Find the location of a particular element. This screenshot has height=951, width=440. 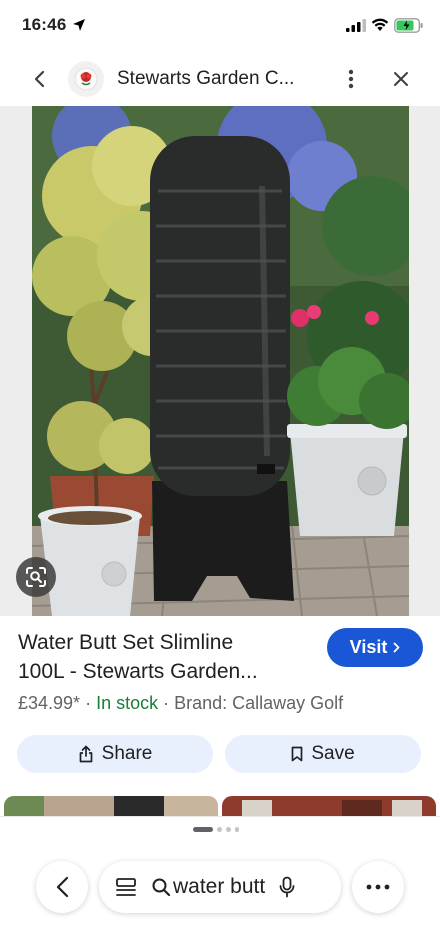

product-title-line-1: Water Butt Set Slimline is located at coordinates (126, 642).